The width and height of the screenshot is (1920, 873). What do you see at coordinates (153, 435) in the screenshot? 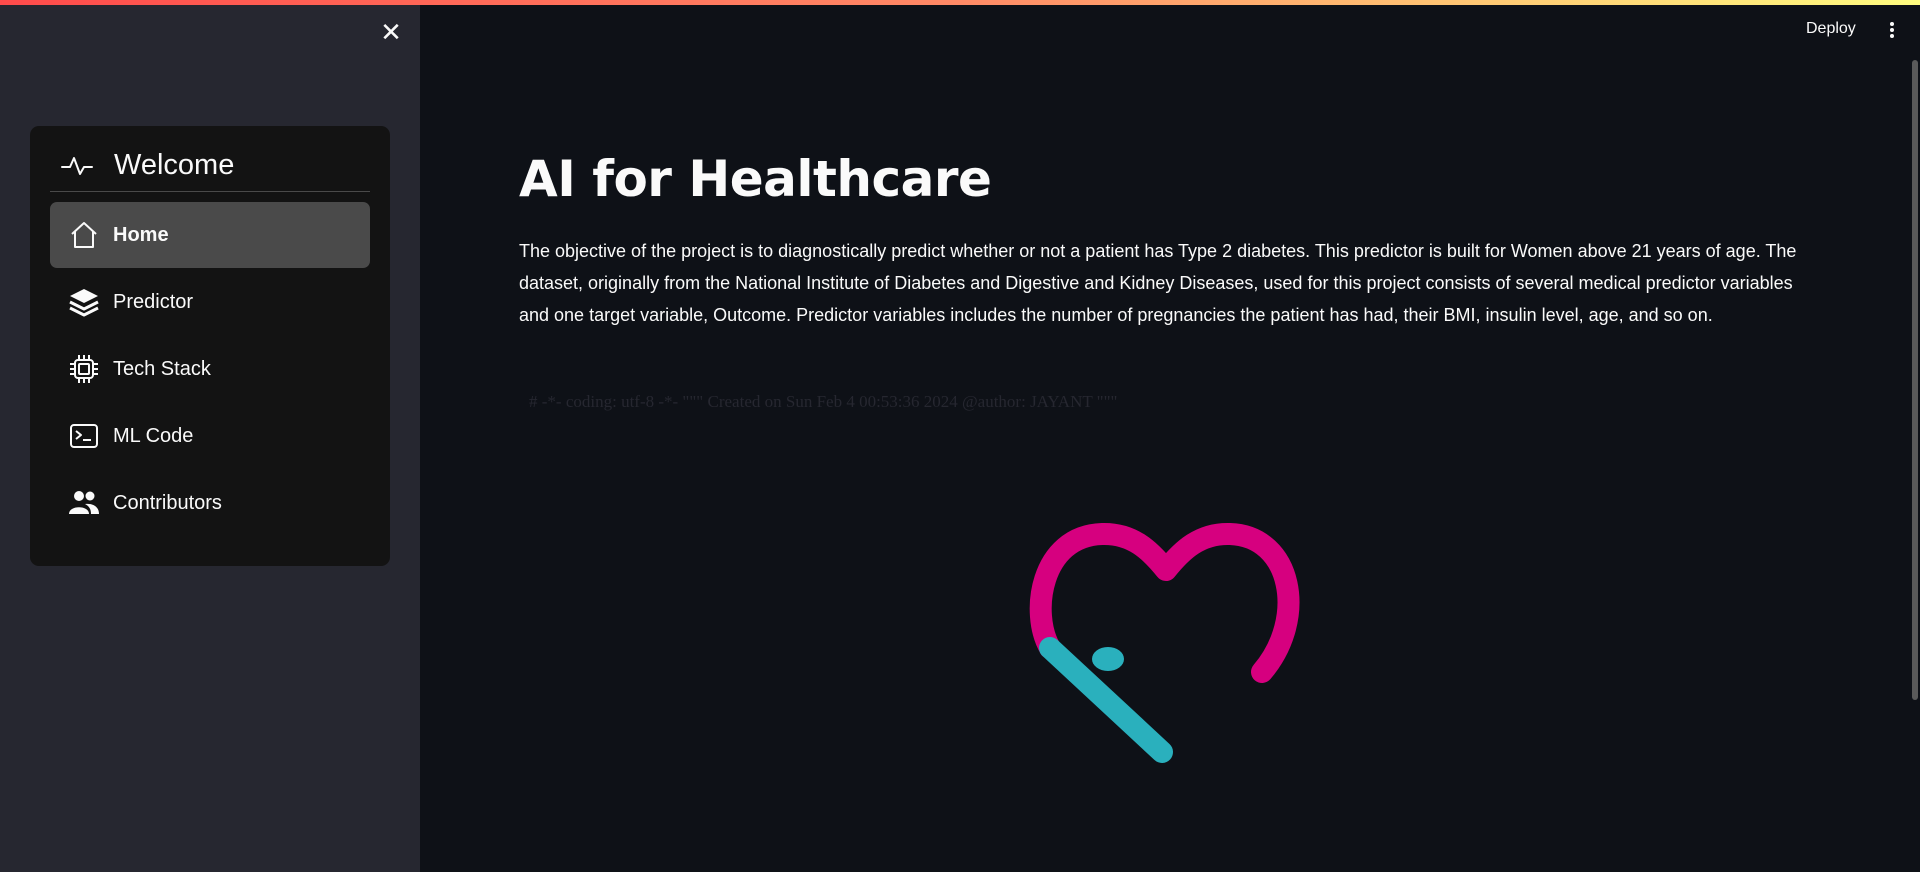
I see `sidebar-item-label: ML Code` at bounding box center [153, 435].